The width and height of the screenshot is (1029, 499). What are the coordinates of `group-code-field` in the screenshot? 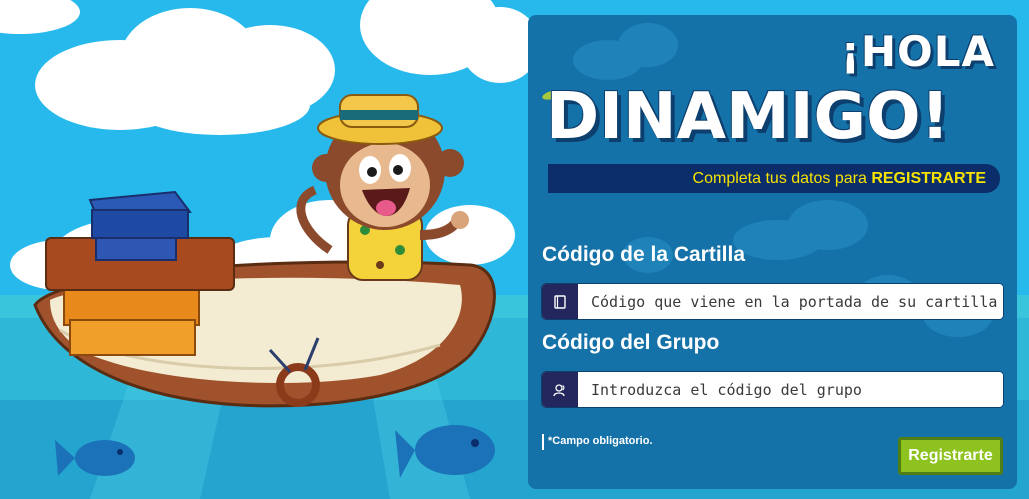 It's located at (772, 389).